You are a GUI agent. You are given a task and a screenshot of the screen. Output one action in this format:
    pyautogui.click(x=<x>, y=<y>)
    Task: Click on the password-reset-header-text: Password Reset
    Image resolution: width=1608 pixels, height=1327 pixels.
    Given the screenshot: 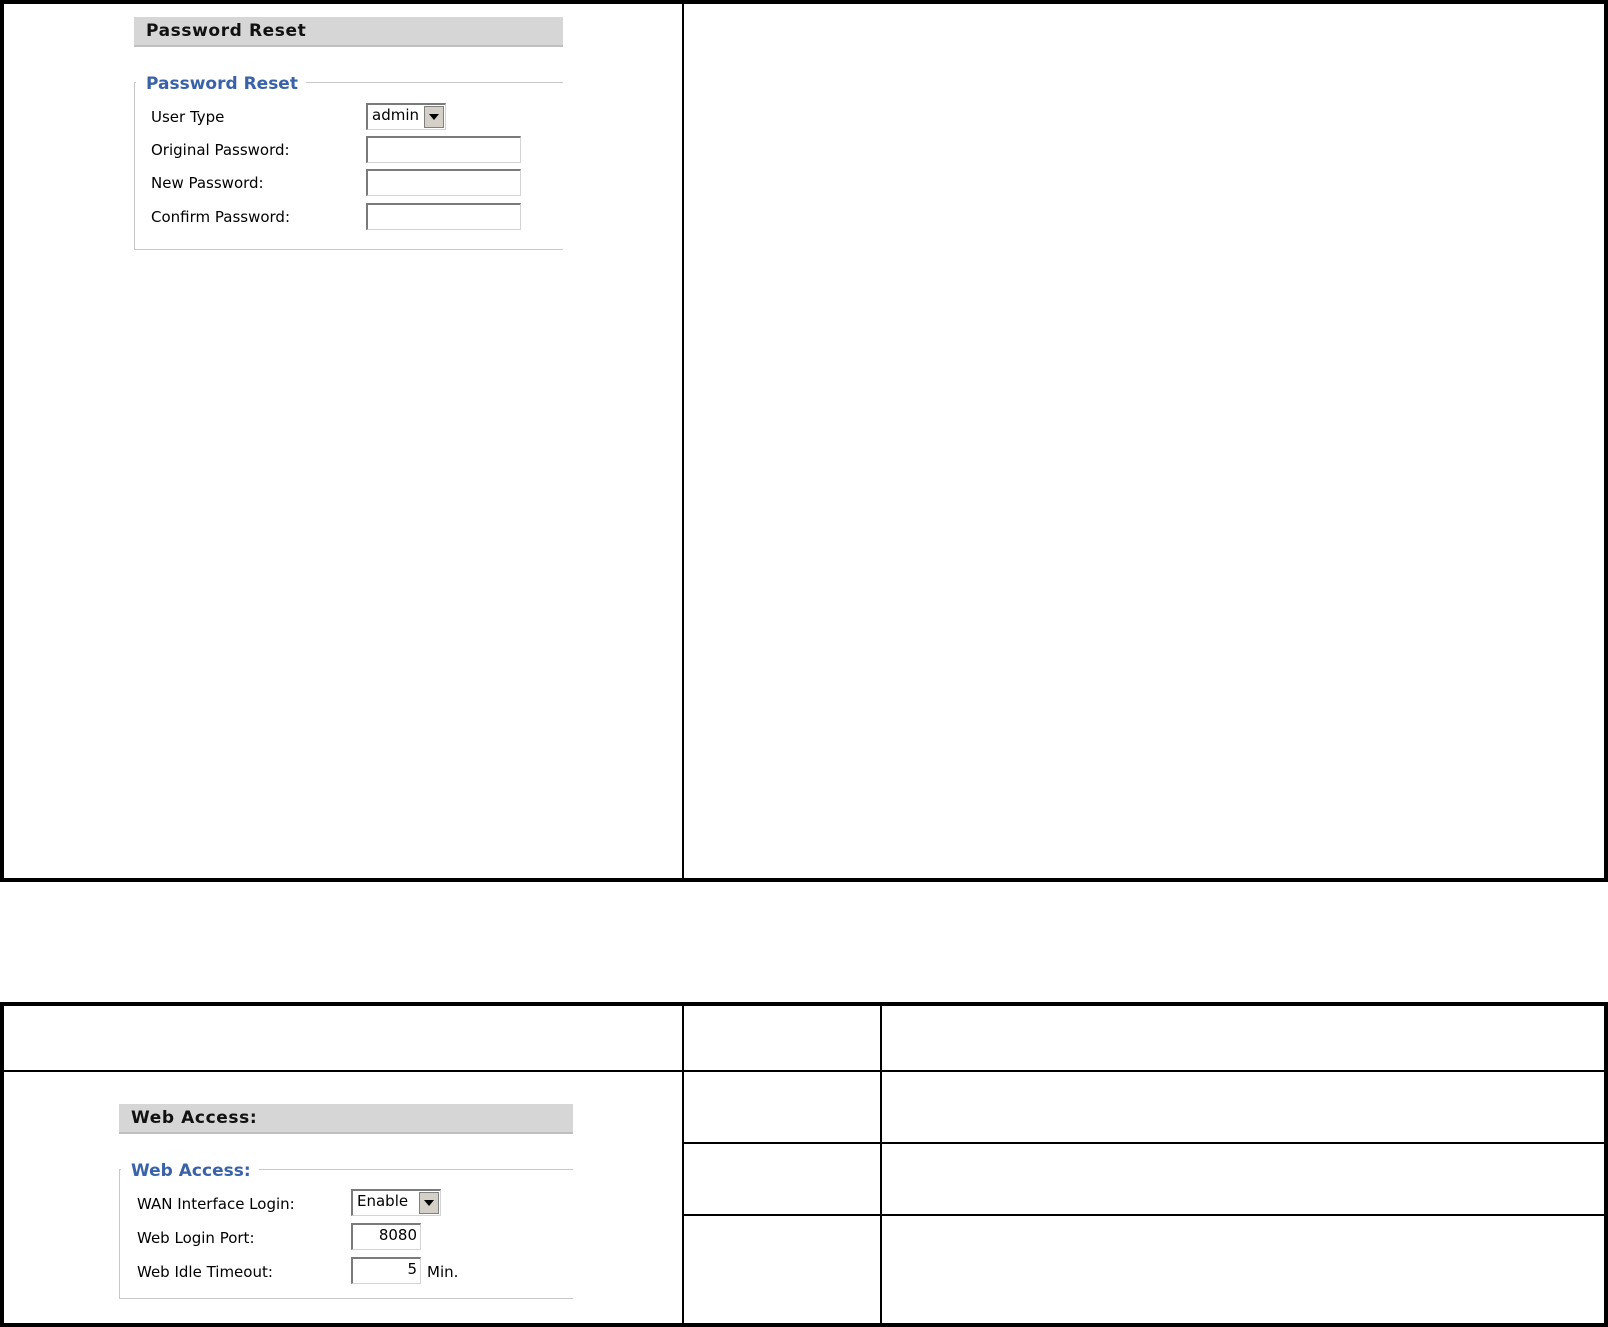 What is the action you would take?
    pyautogui.click(x=226, y=31)
    